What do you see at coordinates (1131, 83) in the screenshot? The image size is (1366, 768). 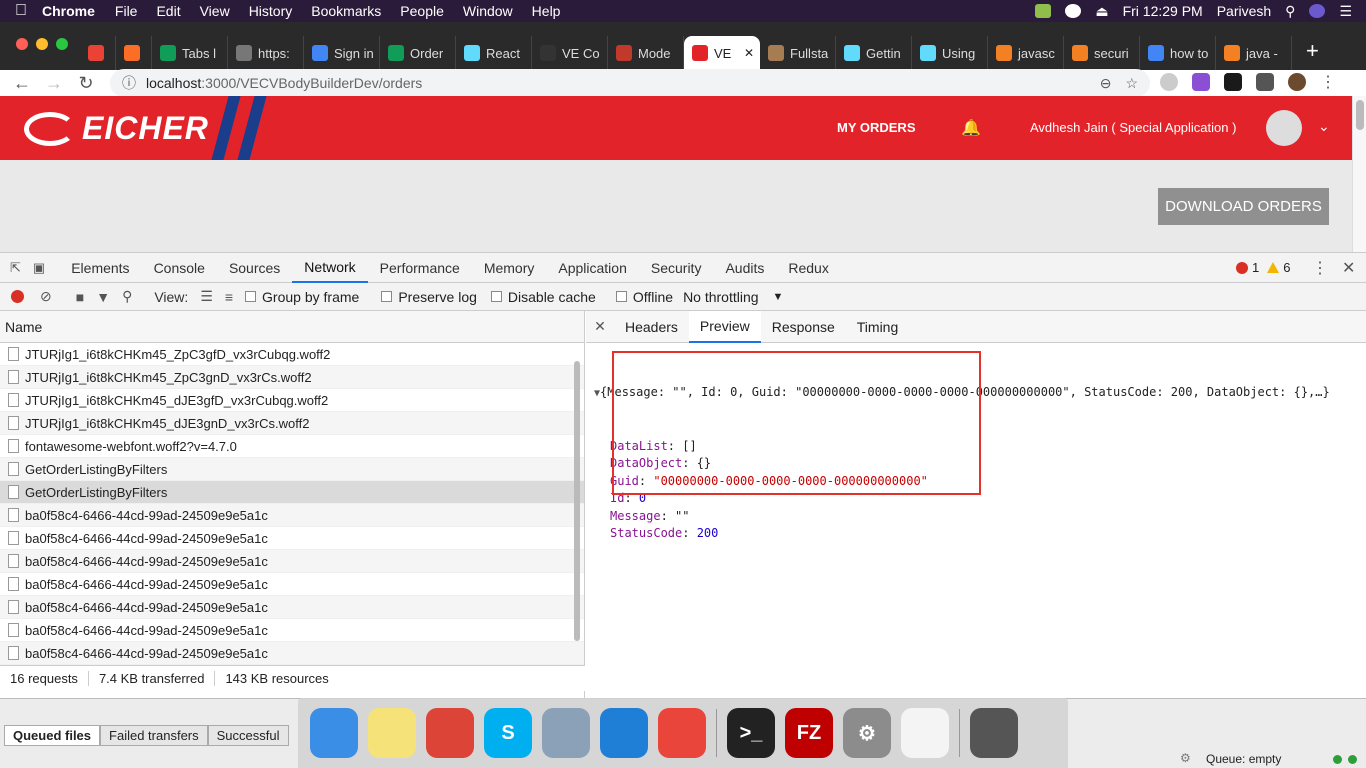 I see `bookmark-star-icon: ☆` at bounding box center [1131, 83].